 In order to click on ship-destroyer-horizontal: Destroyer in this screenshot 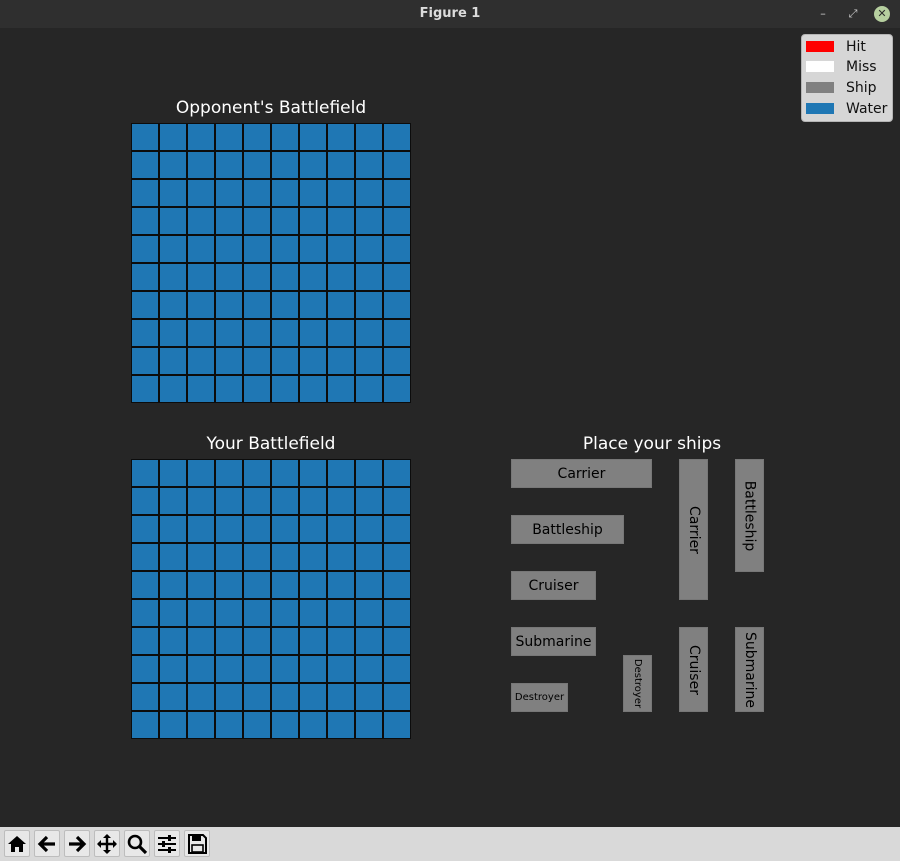, I will do `click(539, 697)`.